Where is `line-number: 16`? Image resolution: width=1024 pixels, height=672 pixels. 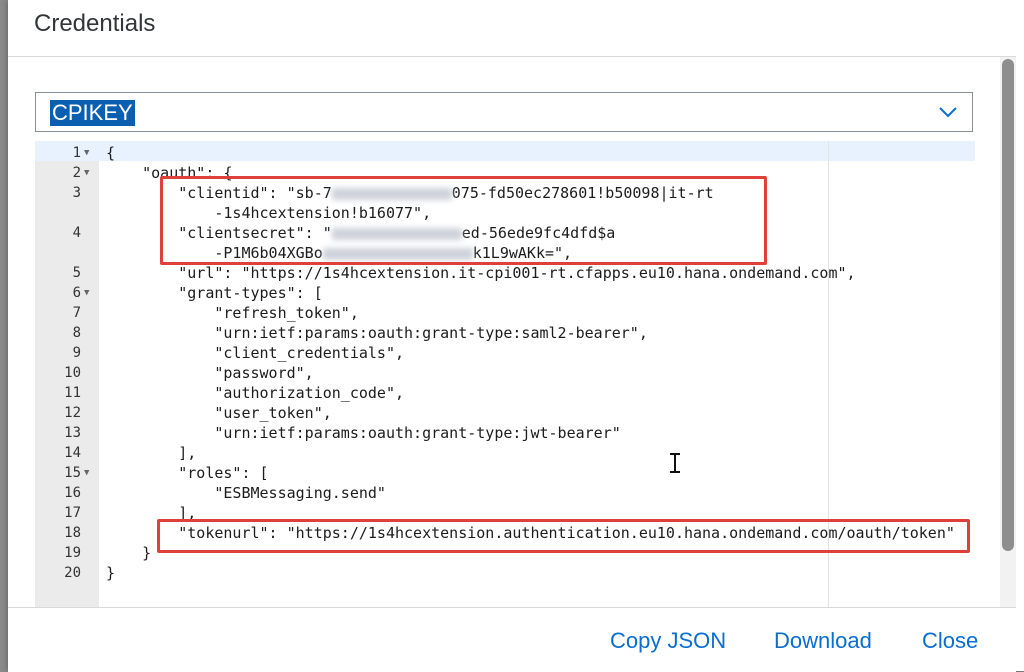
line-number: 16 is located at coordinates (72, 493).